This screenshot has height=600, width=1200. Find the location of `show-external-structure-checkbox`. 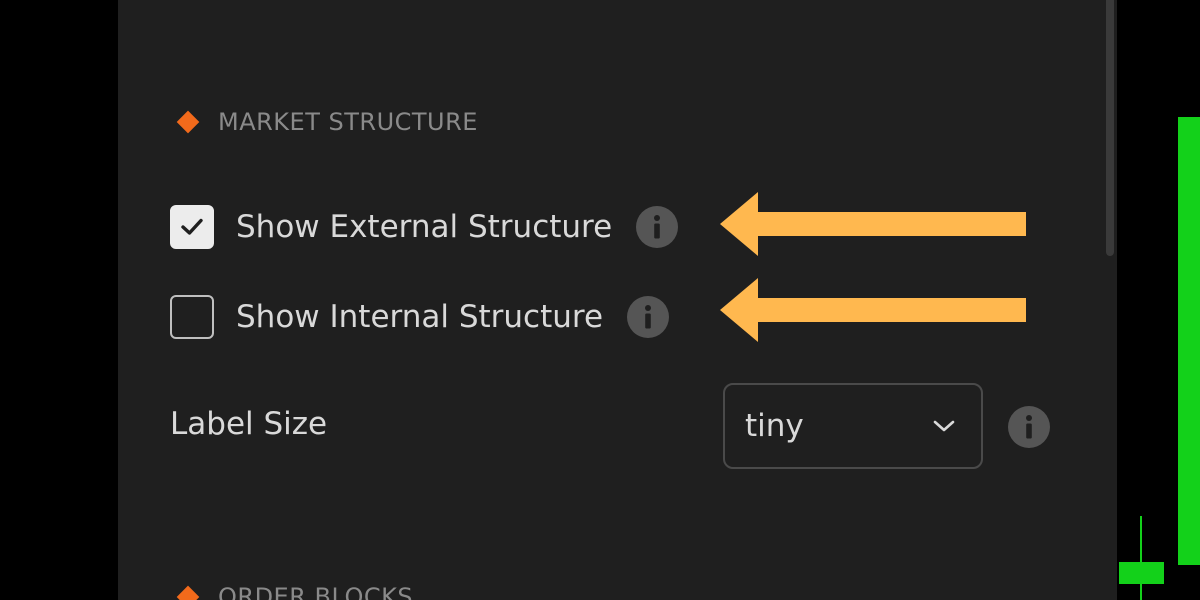

show-external-structure-checkbox is located at coordinates (192, 227).